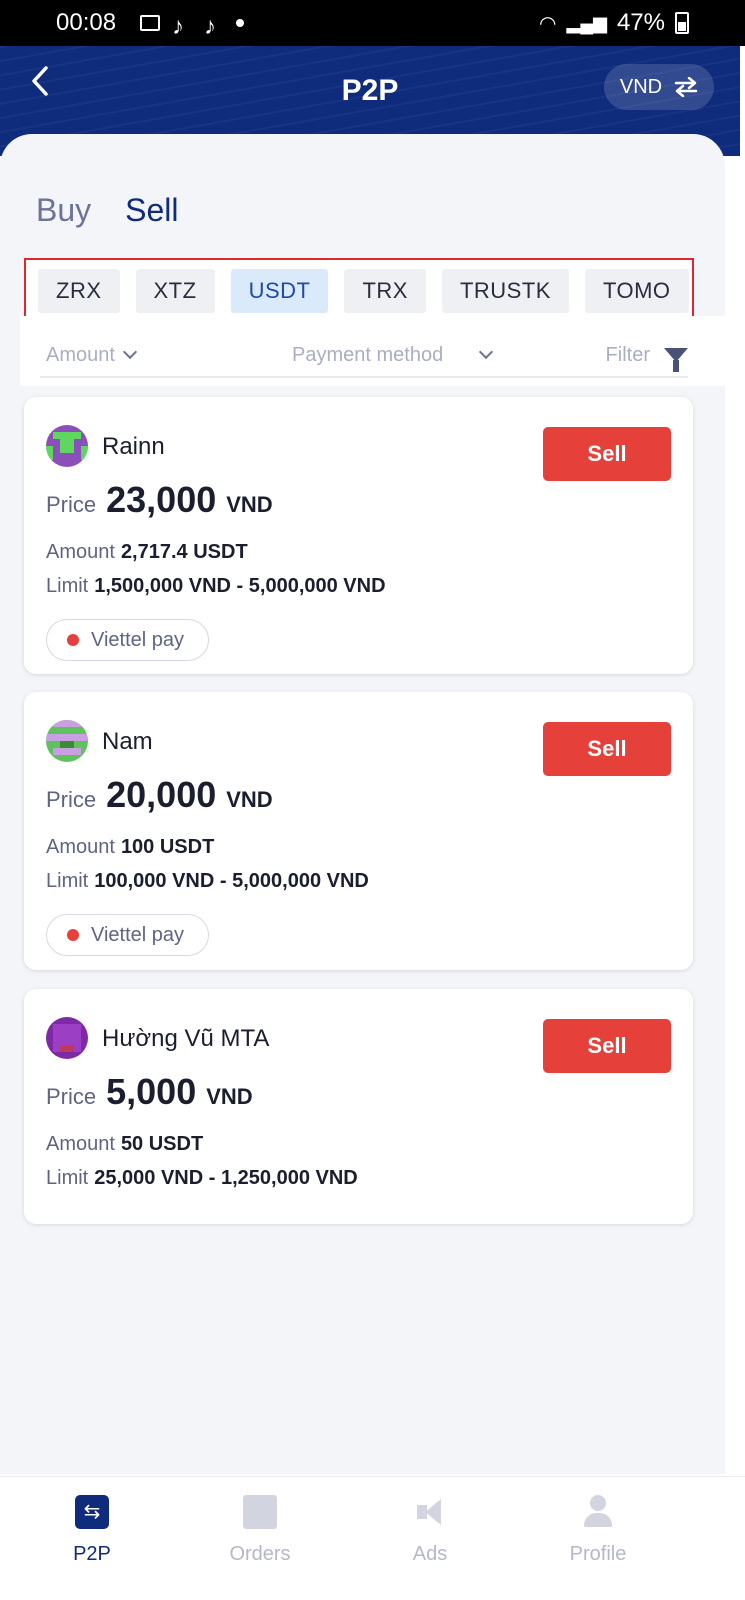 The width and height of the screenshot is (745, 1600). Describe the element at coordinates (279, 291) in the screenshot. I see `coin-usdt: USDT` at that location.